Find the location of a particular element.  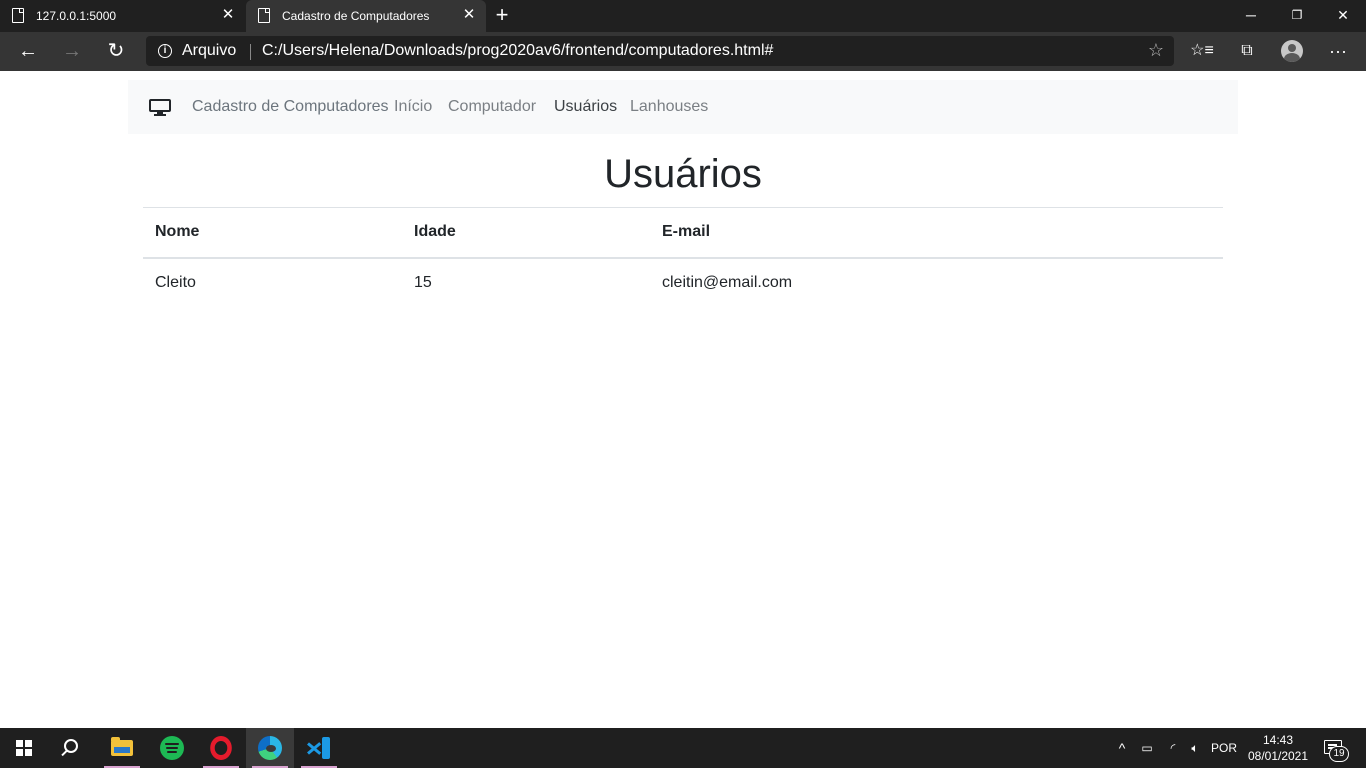

clock-time: 14:43 is located at coordinates (1278, 740).